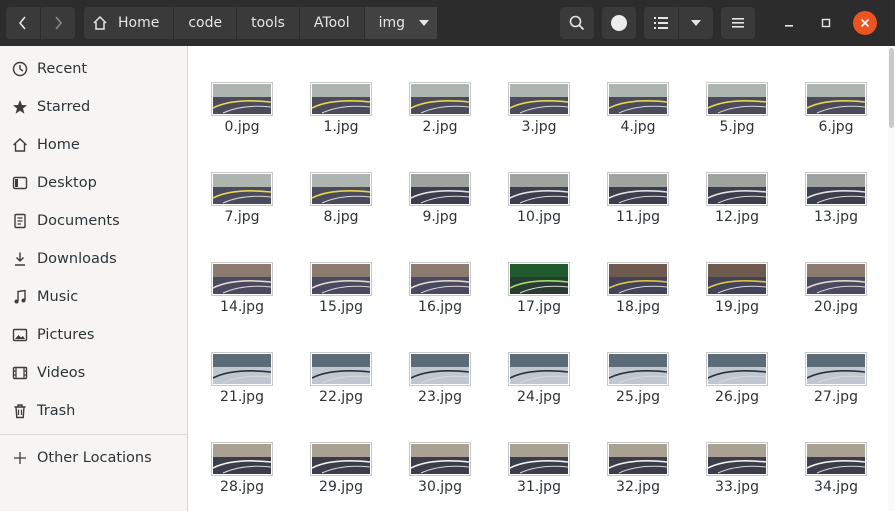 The height and width of the screenshot is (512, 895). Describe the element at coordinates (268, 23) in the screenshot. I see `breadcrumb-tools: tools` at that location.